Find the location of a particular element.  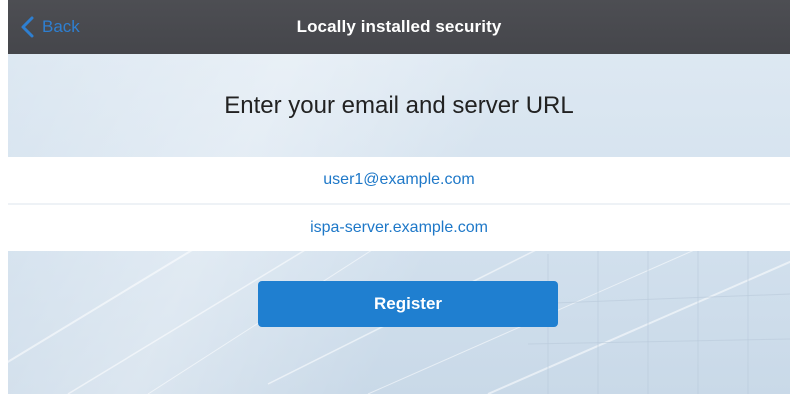

instruction-heading: Enter your email and server URL is located at coordinates (399, 105).